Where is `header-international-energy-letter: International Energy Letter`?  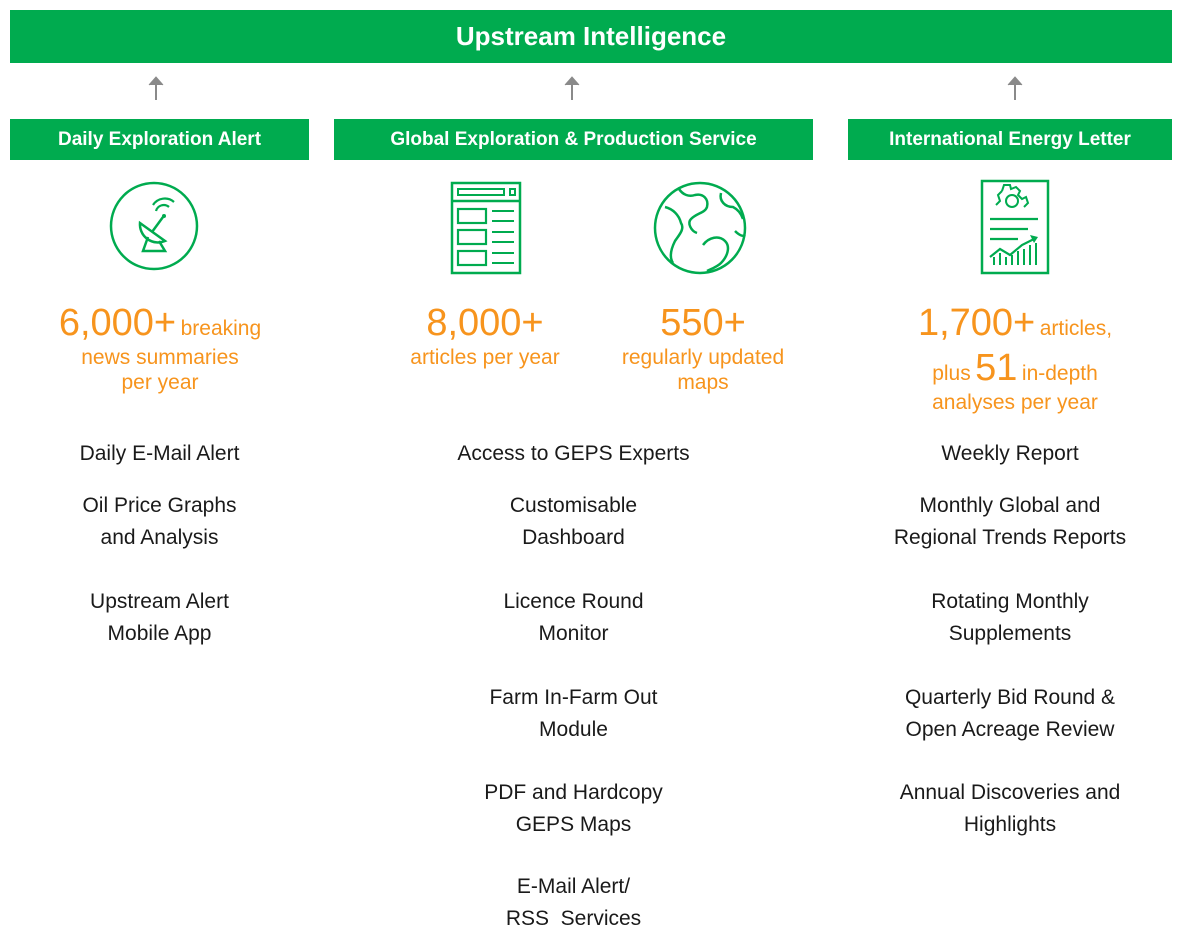
header-international-energy-letter: International Energy Letter is located at coordinates (1010, 139).